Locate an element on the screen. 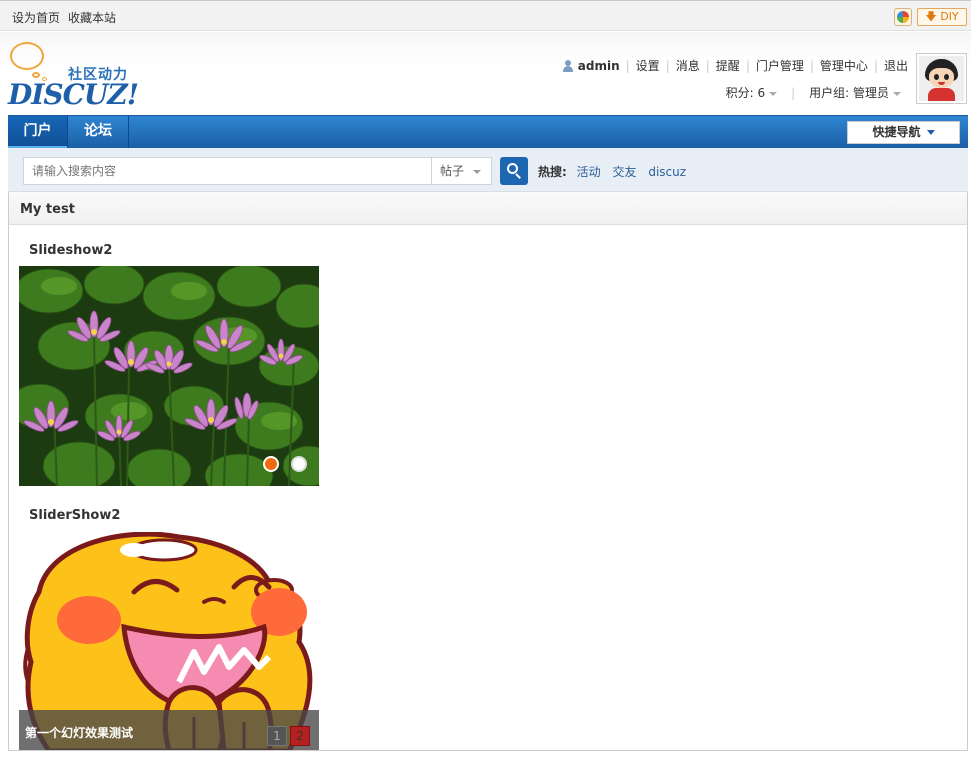 The height and width of the screenshot is (759, 971). hot-keyword: 交友 is located at coordinates (624, 172).